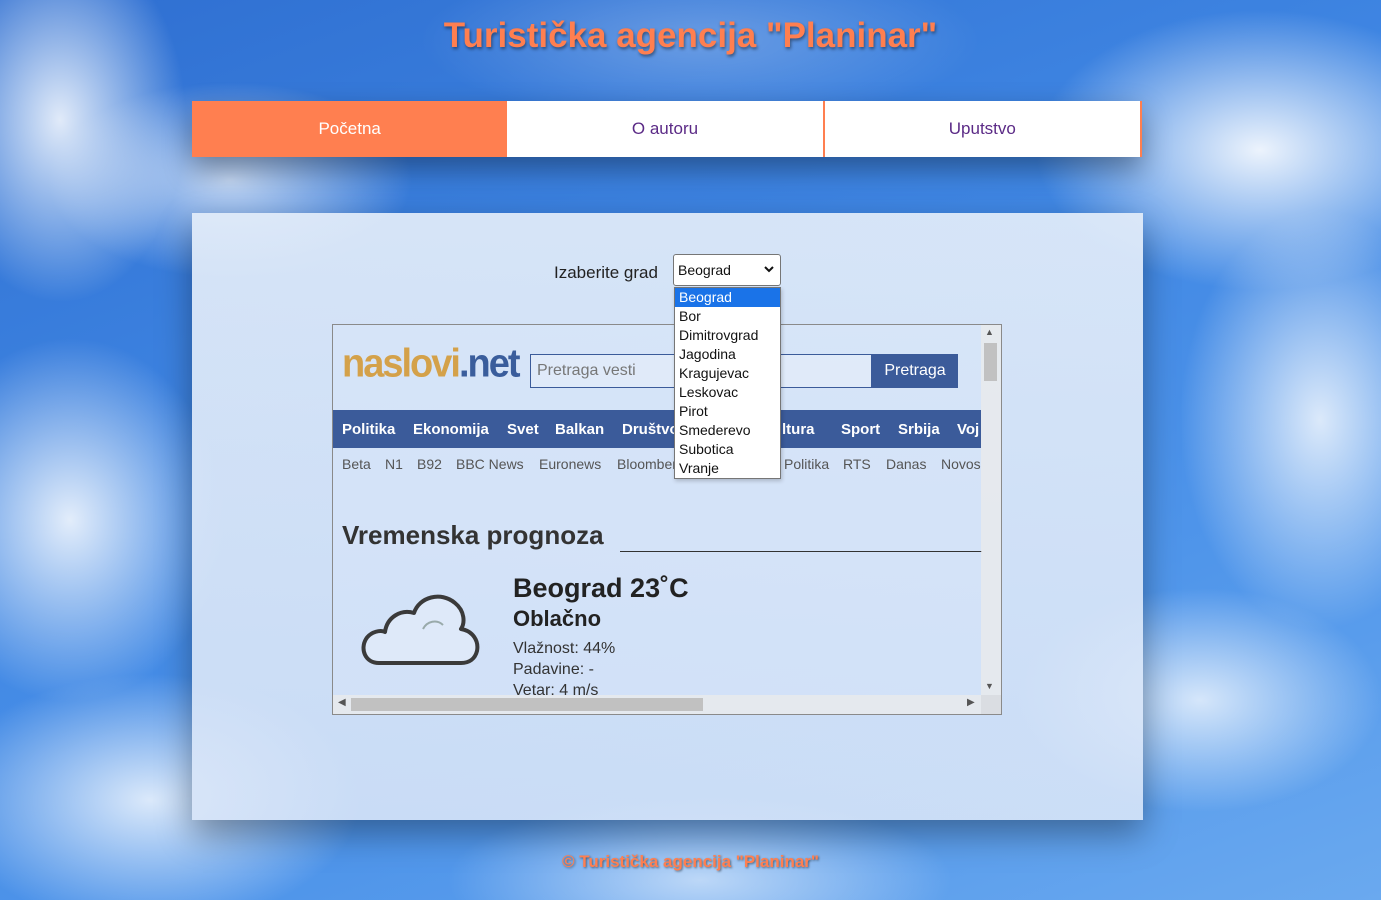 The image size is (1381, 900). What do you see at coordinates (342, 702) in the screenshot?
I see `scroll-left-icon: ◀` at bounding box center [342, 702].